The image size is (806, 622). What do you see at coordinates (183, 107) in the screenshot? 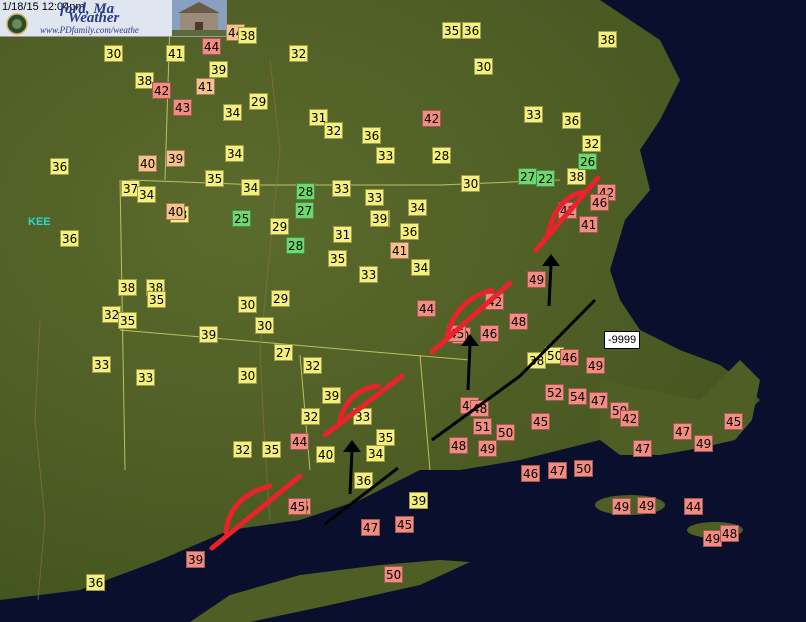
I see `temperature-observation: 43` at bounding box center [183, 107].